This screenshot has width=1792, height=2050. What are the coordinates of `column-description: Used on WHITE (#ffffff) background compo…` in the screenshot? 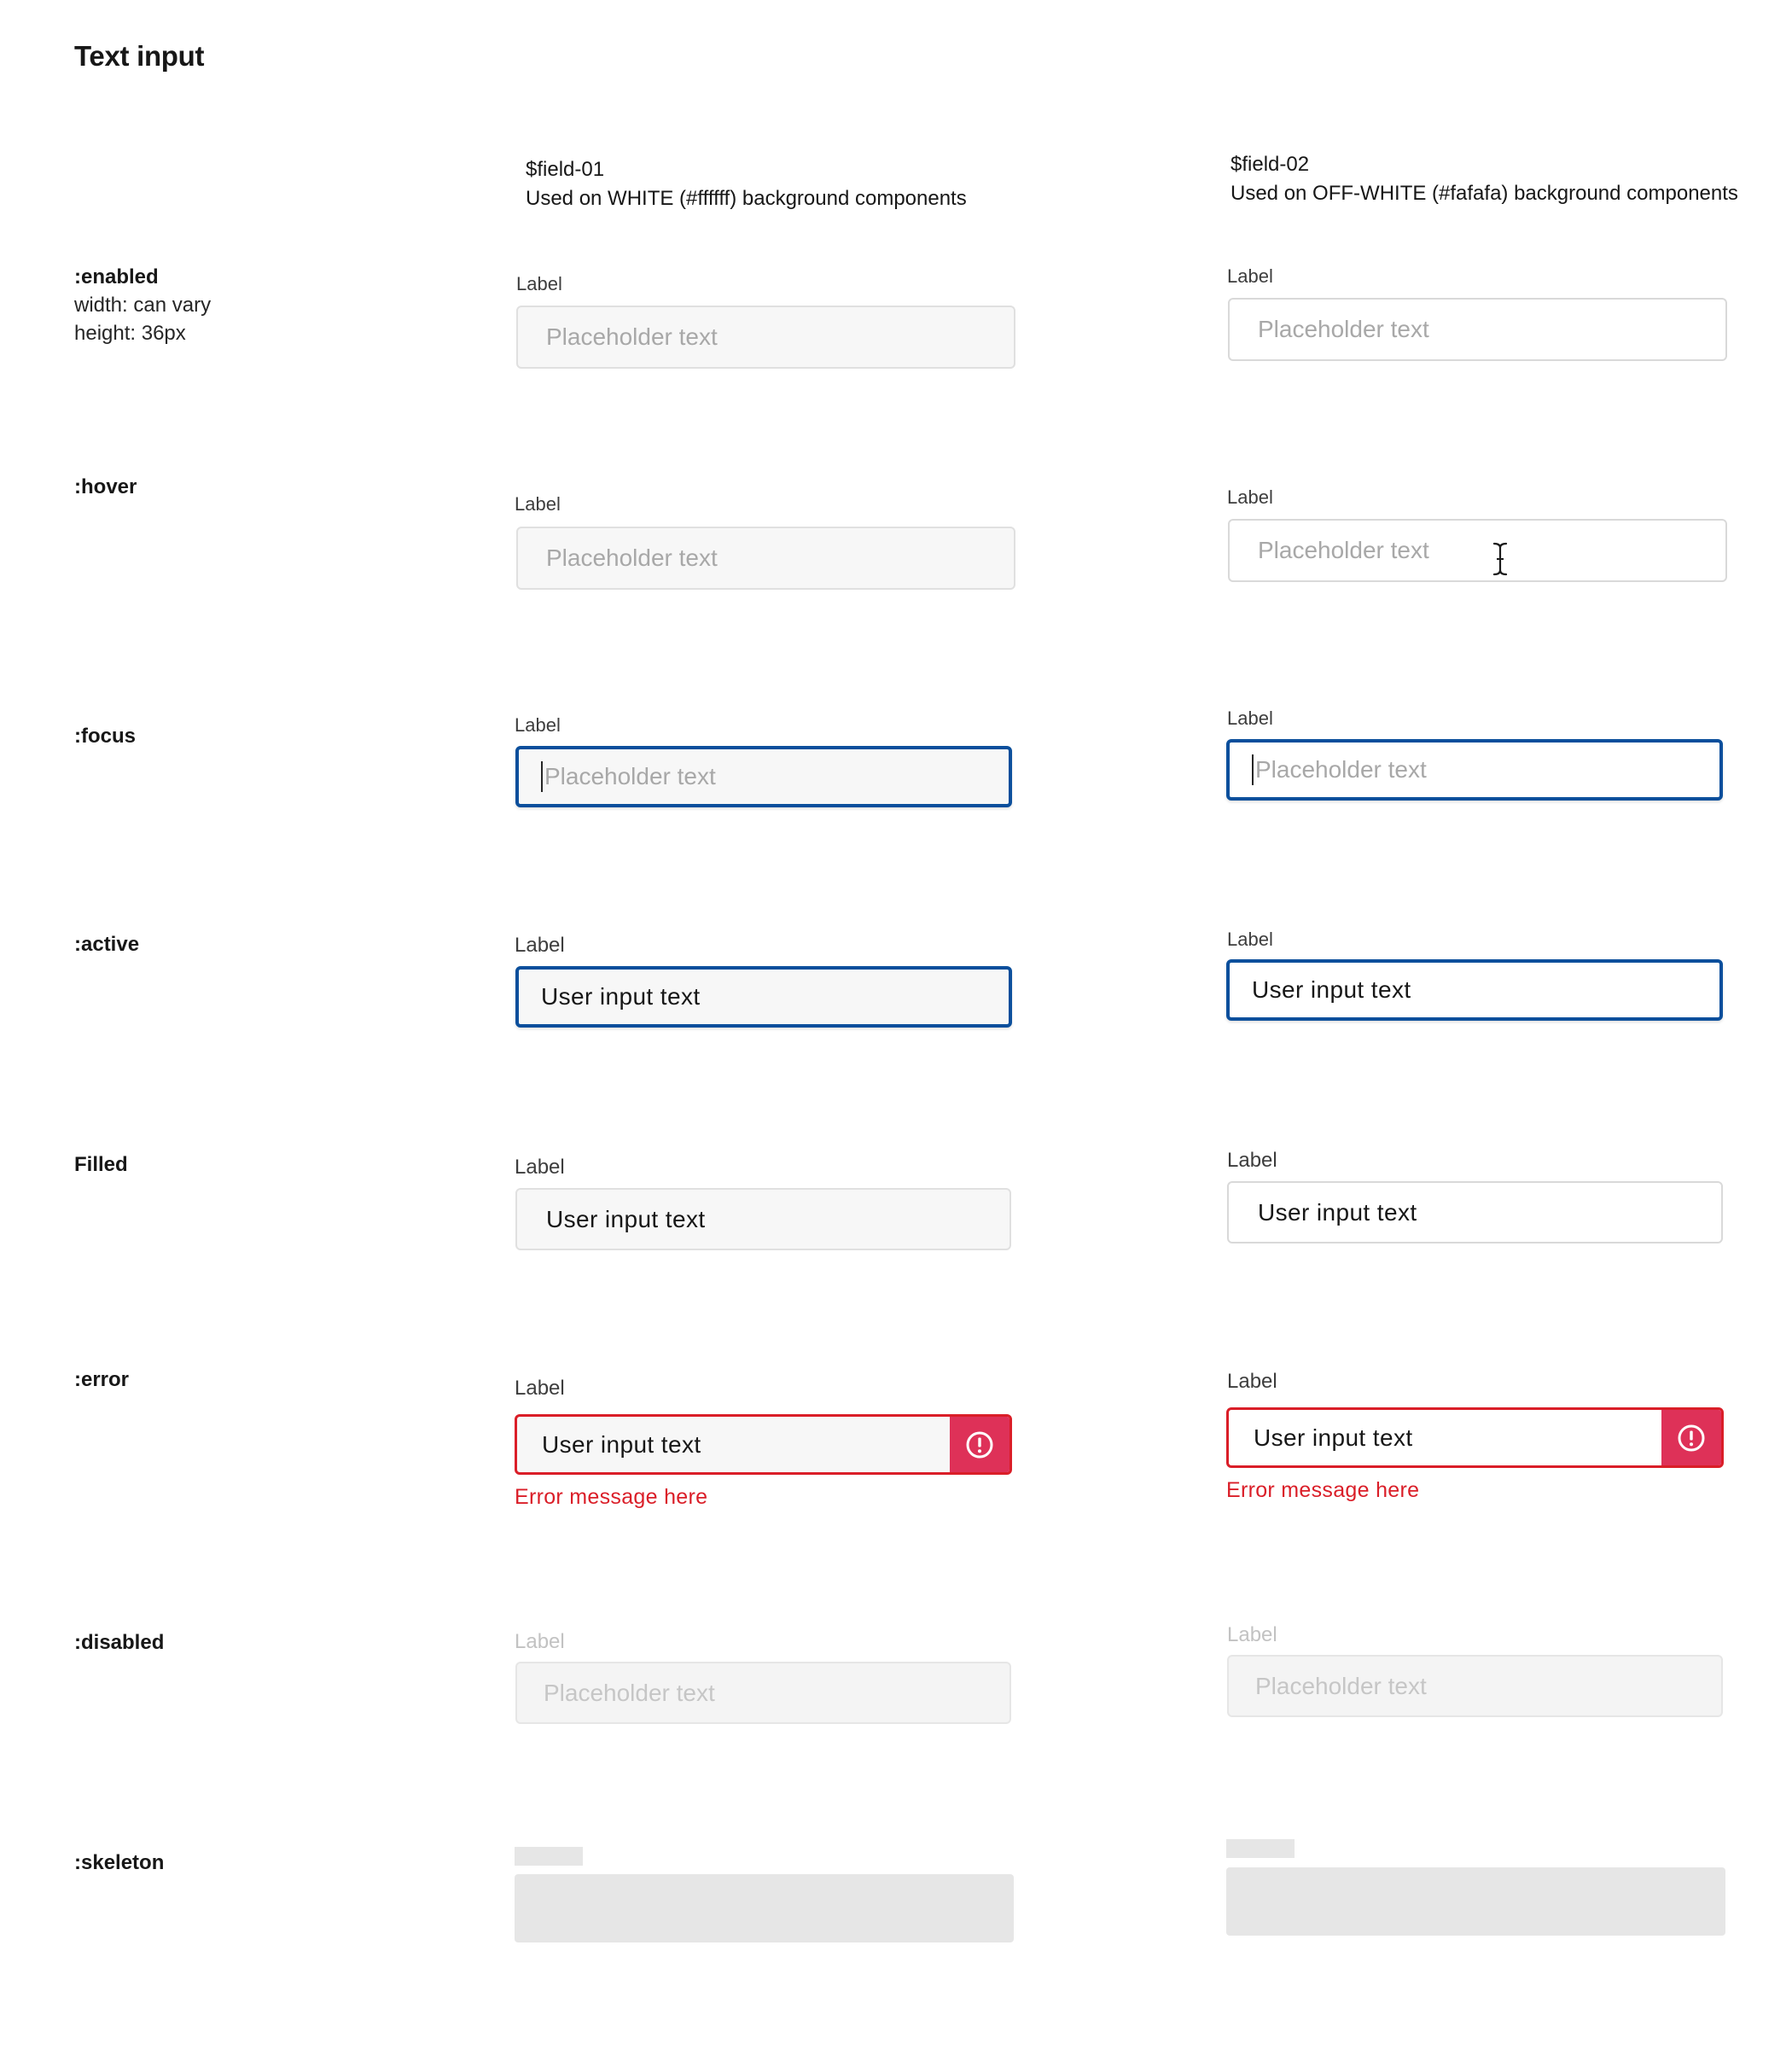 It's located at (746, 198).